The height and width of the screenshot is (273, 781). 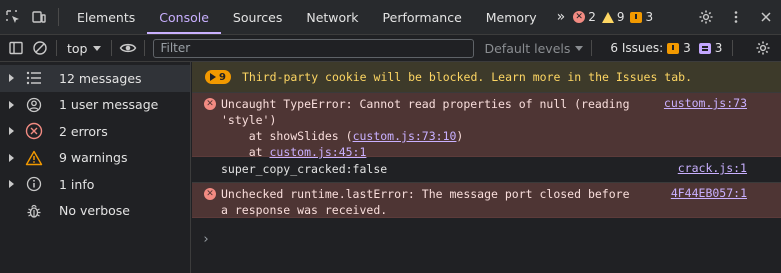 What do you see at coordinates (709, 193) in the screenshot?
I see `source-link: 4F44EB057:1` at bounding box center [709, 193].